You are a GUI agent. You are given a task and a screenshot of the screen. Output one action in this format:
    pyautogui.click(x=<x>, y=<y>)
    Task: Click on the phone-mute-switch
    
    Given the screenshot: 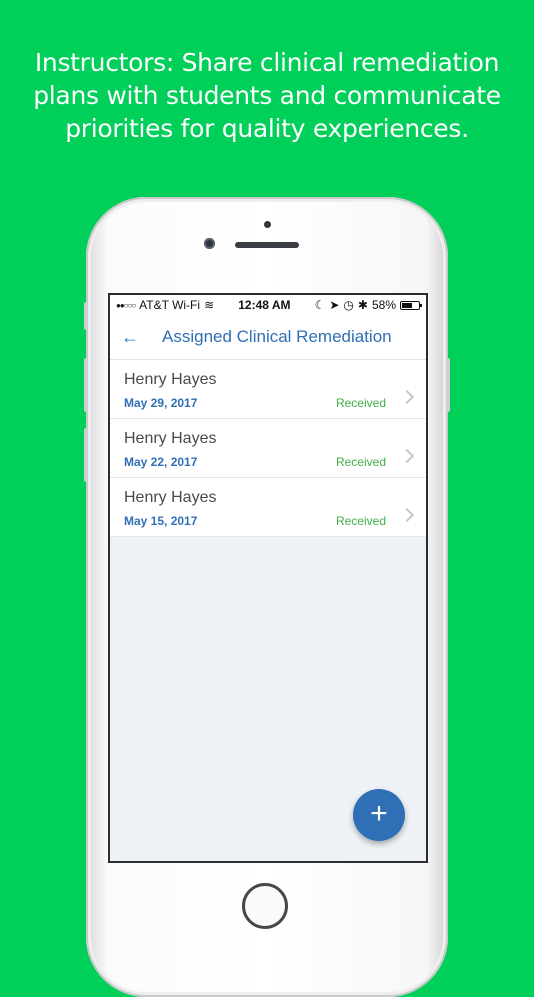 What is the action you would take?
    pyautogui.click(x=86, y=316)
    